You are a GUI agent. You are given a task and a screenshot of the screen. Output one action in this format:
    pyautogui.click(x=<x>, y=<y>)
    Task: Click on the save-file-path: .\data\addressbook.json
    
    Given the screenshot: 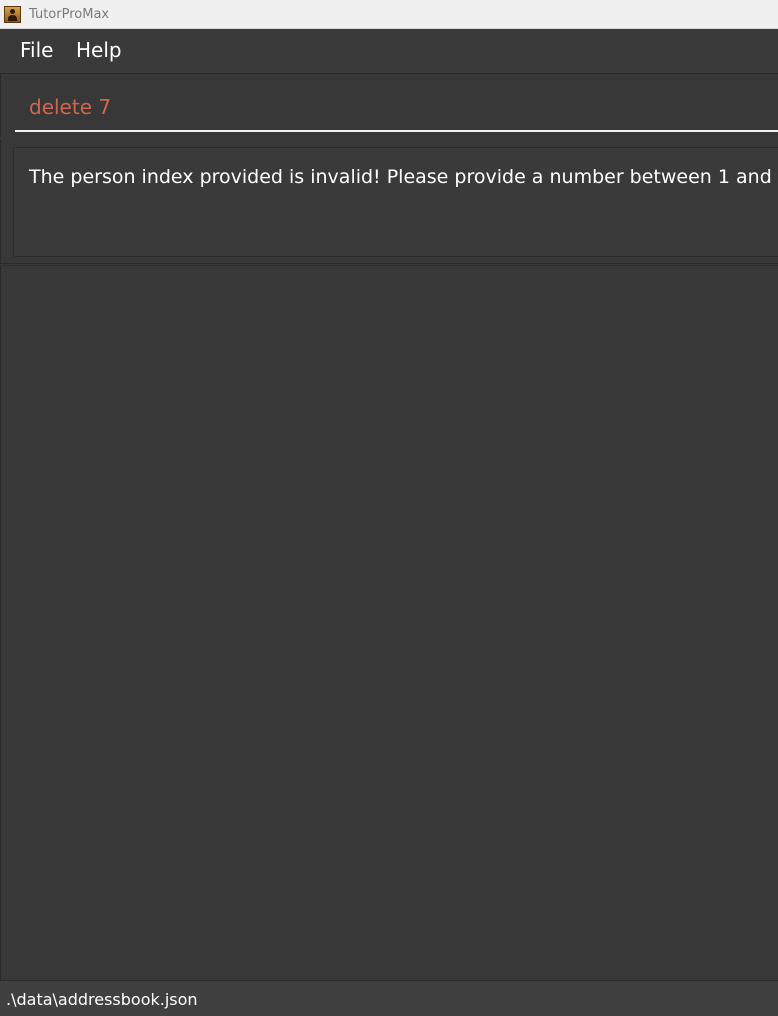 What is the action you would take?
    pyautogui.click(x=102, y=999)
    